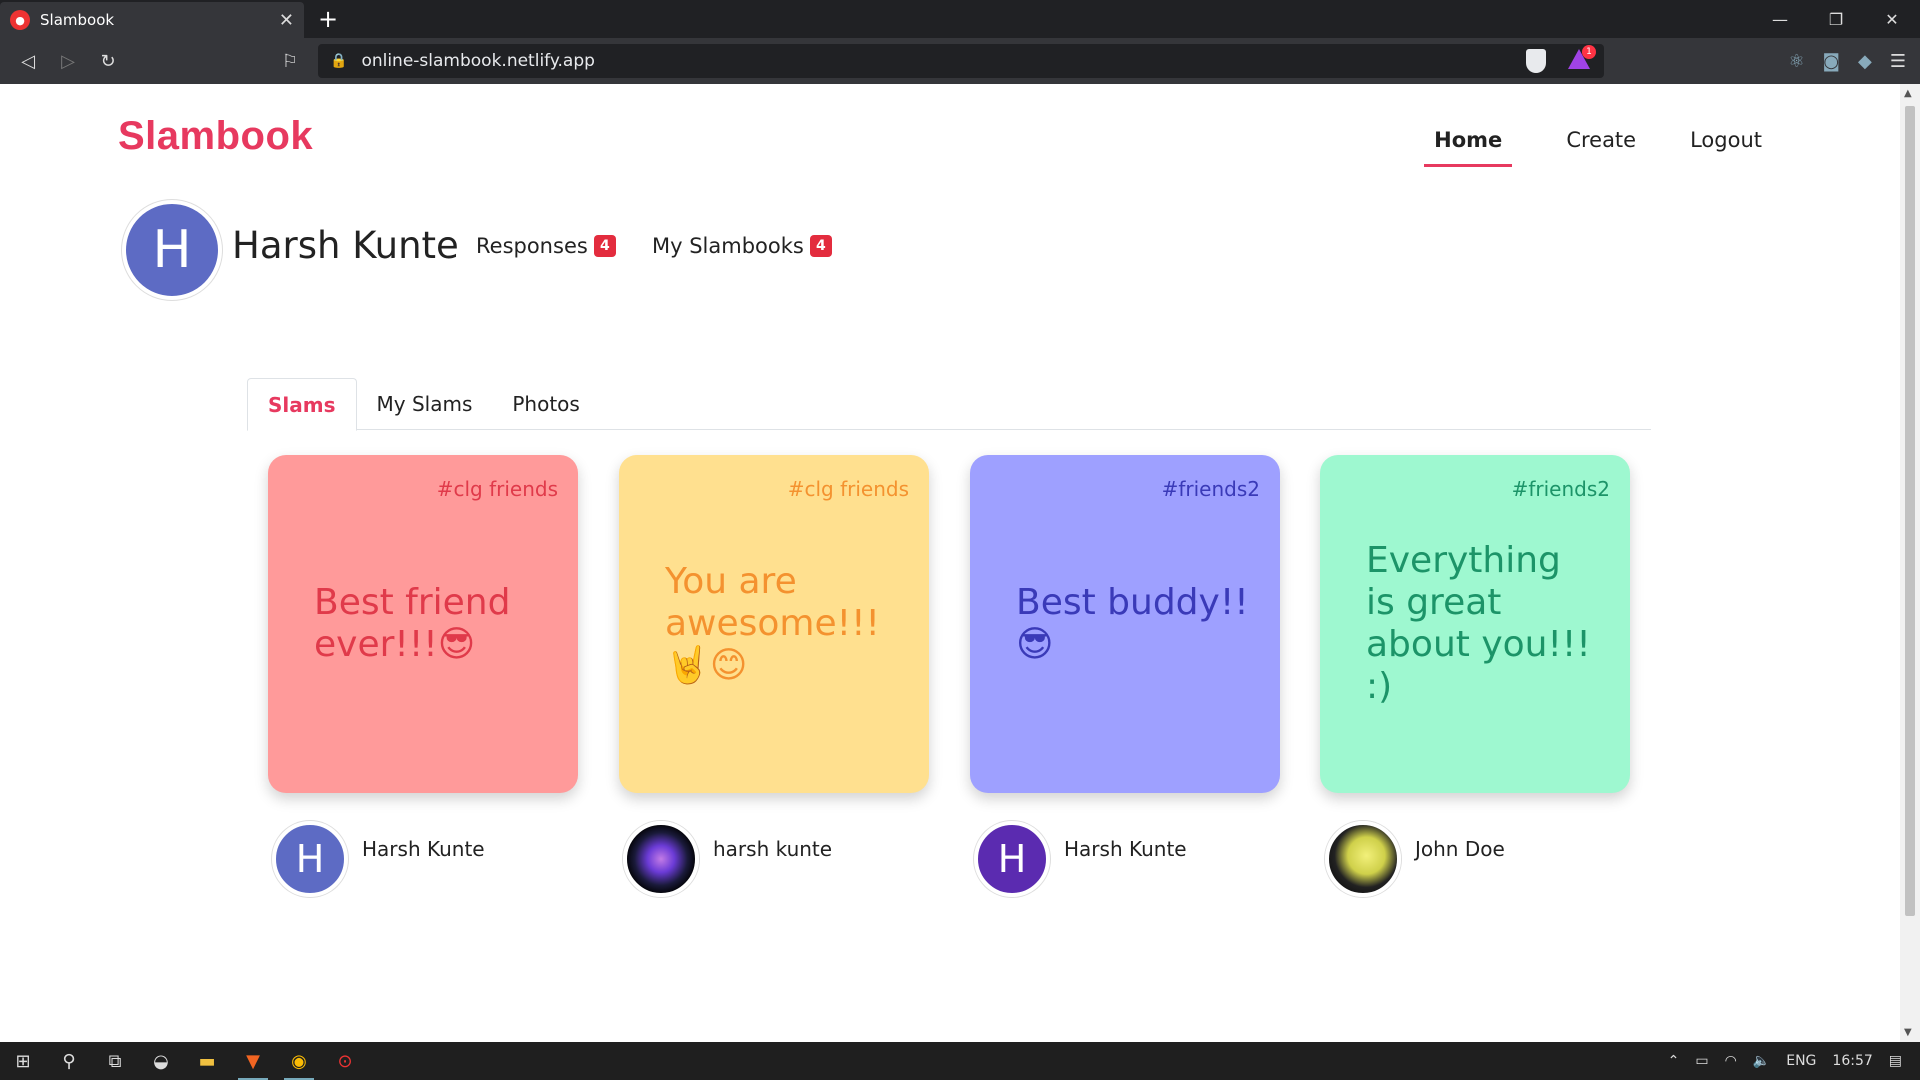 The width and height of the screenshot is (1920, 1080). What do you see at coordinates (1731, 1061) in the screenshot?
I see `wifi-icon: ◠` at bounding box center [1731, 1061].